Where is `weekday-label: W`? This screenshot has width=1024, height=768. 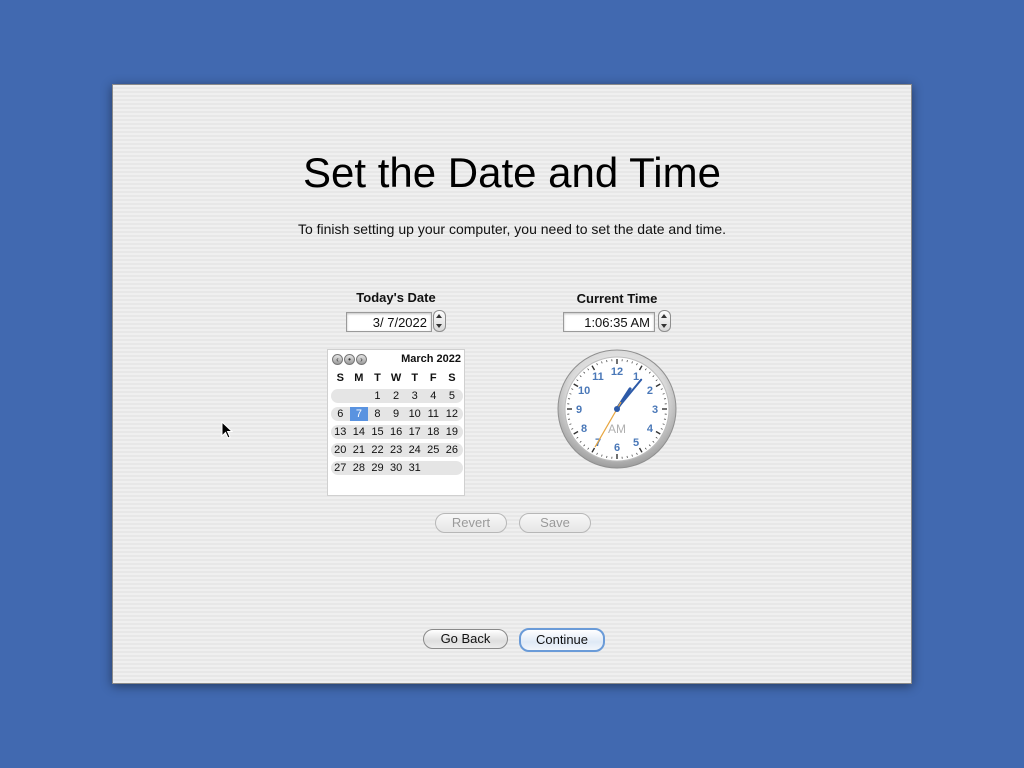 weekday-label: W is located at coordinates (396, 378).